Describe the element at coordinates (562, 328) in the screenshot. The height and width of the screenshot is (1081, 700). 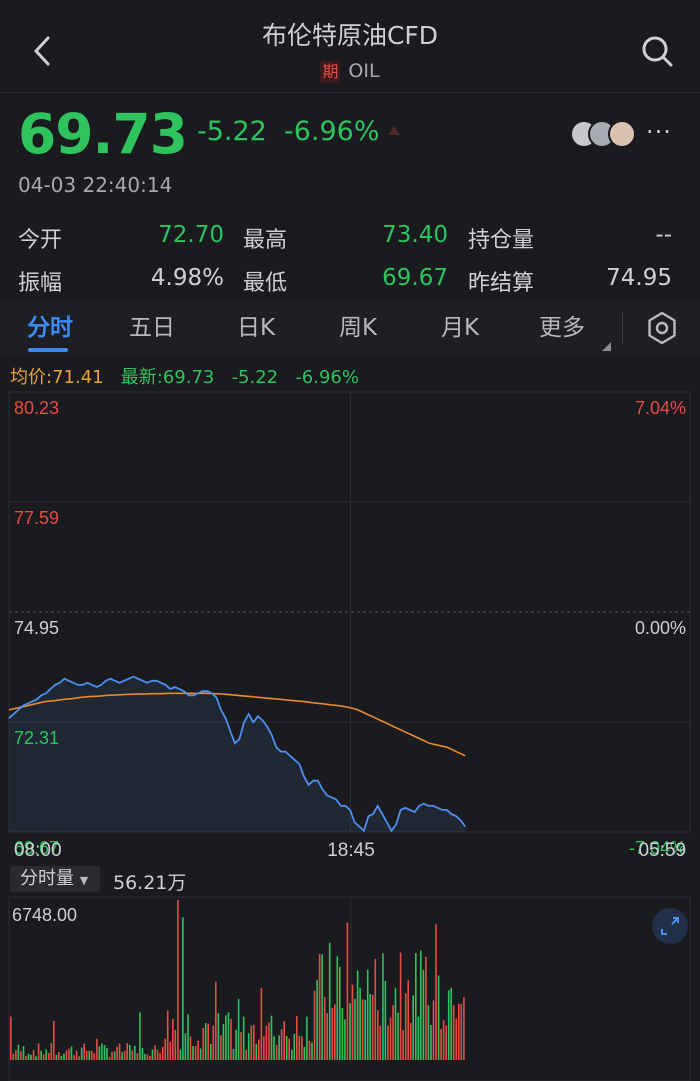
I see `tab-more: 更多` at that location.